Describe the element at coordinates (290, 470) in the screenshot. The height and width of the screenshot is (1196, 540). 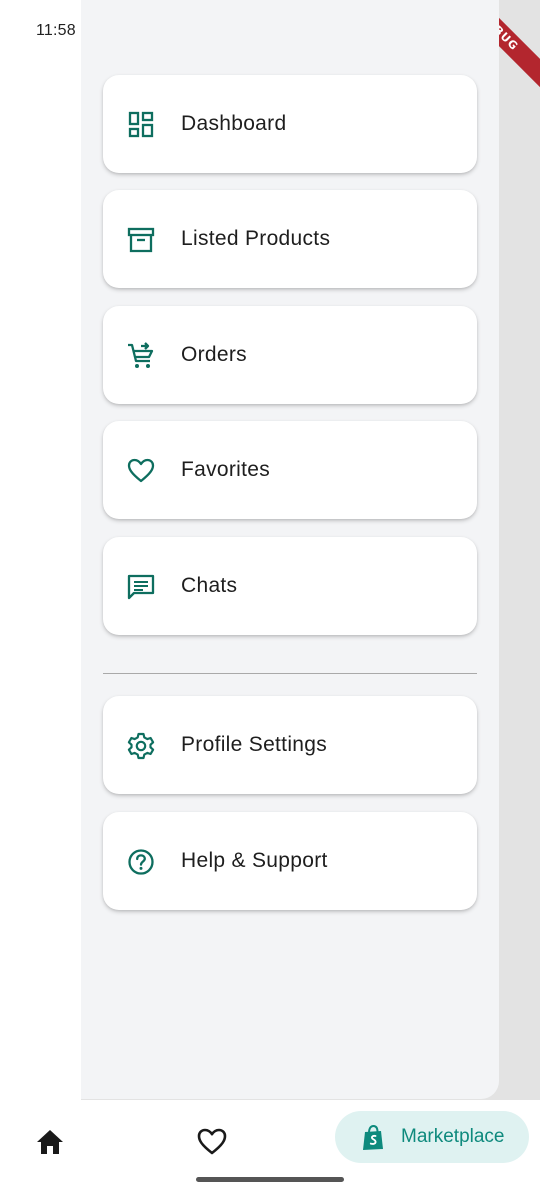
I see `menu-item-favorites: Favorites` at that location.